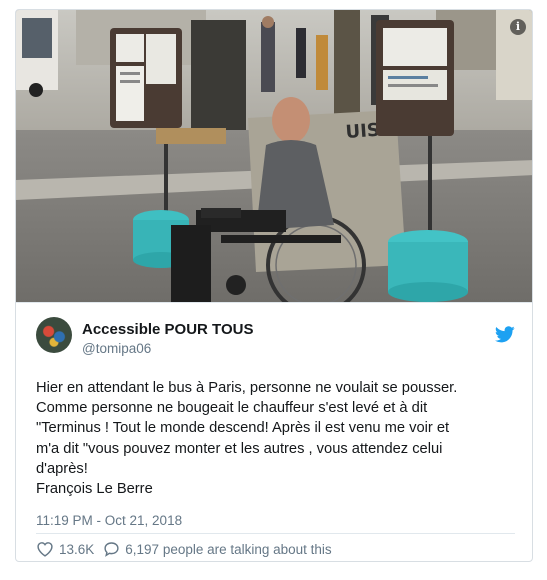 The width and height of the screenshot is (547, 580). What do you see at coordinates (505, 334) in the screenshot?
I see `twitter-bird-icon` at bounding box center [505, 334].